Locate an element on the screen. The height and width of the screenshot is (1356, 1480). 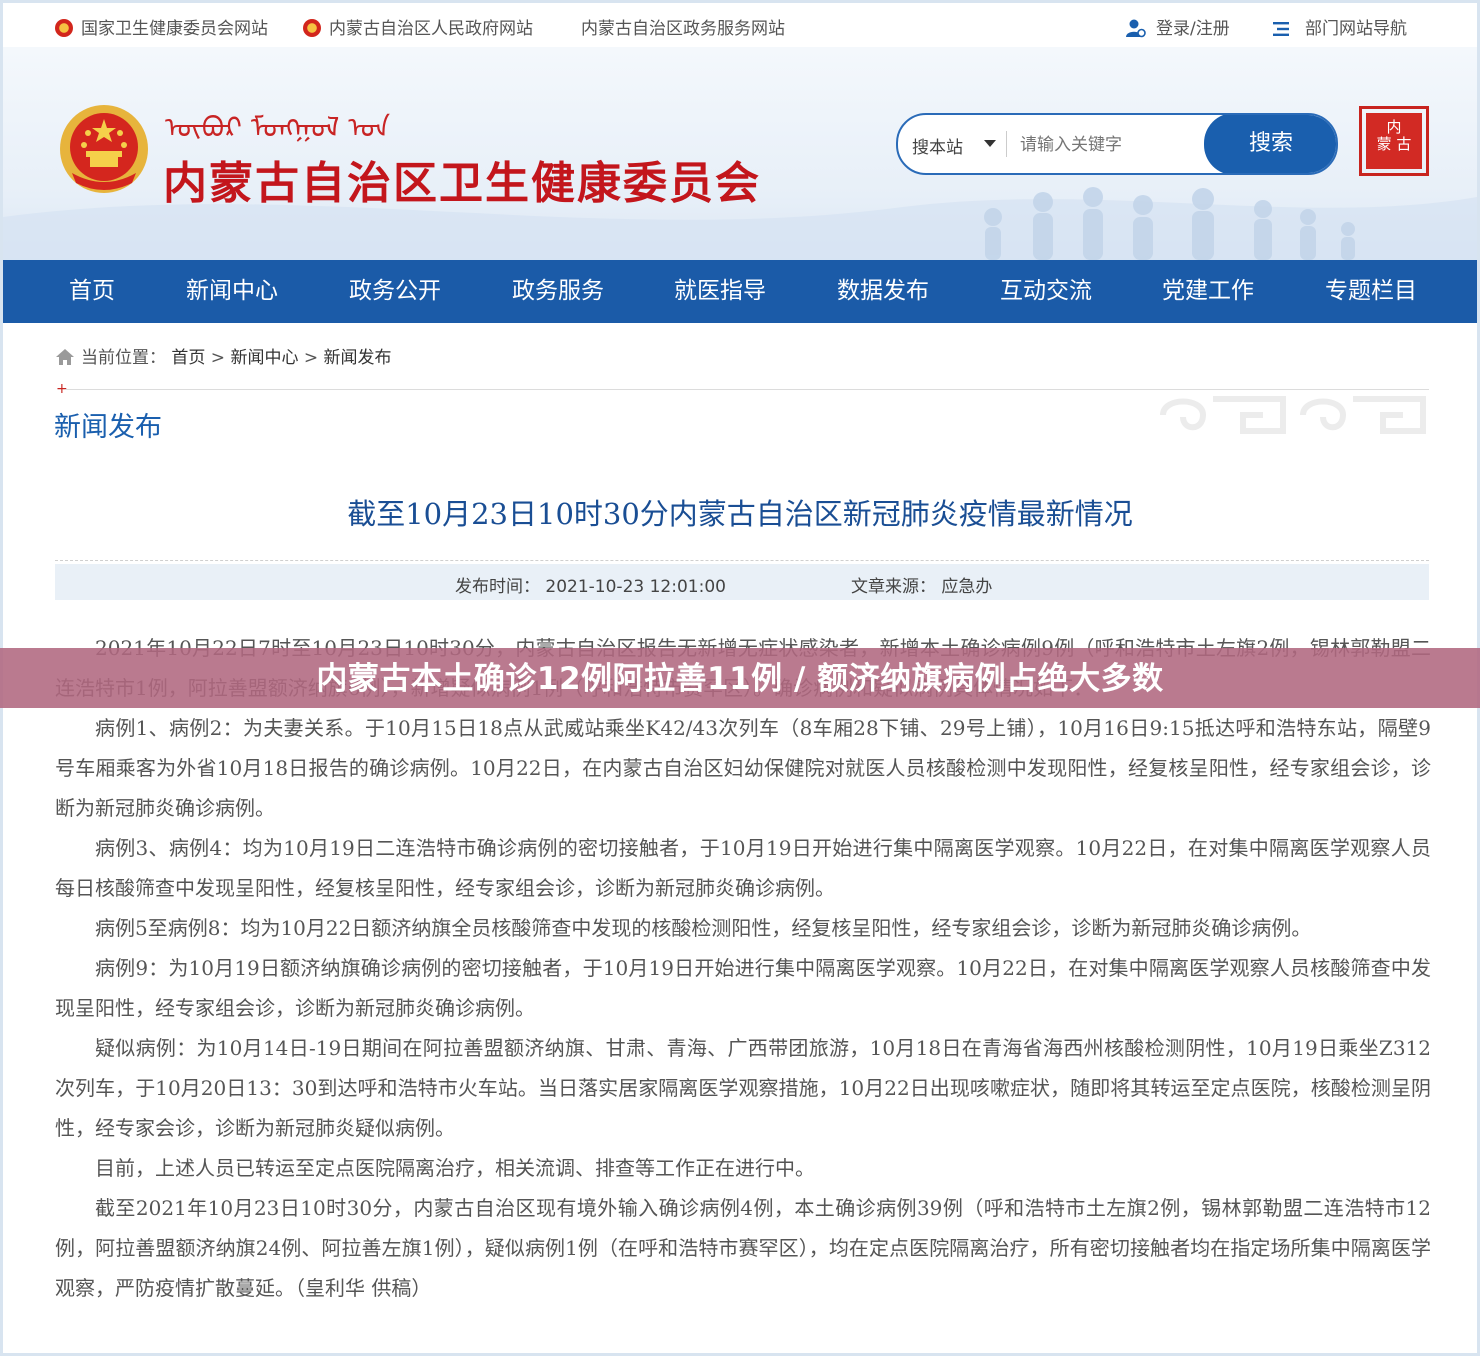
article-title: 截至10月23日10时30分内蒙古自治区新冠肺炎疫情最新情况 is located at coordinates (740, 514).